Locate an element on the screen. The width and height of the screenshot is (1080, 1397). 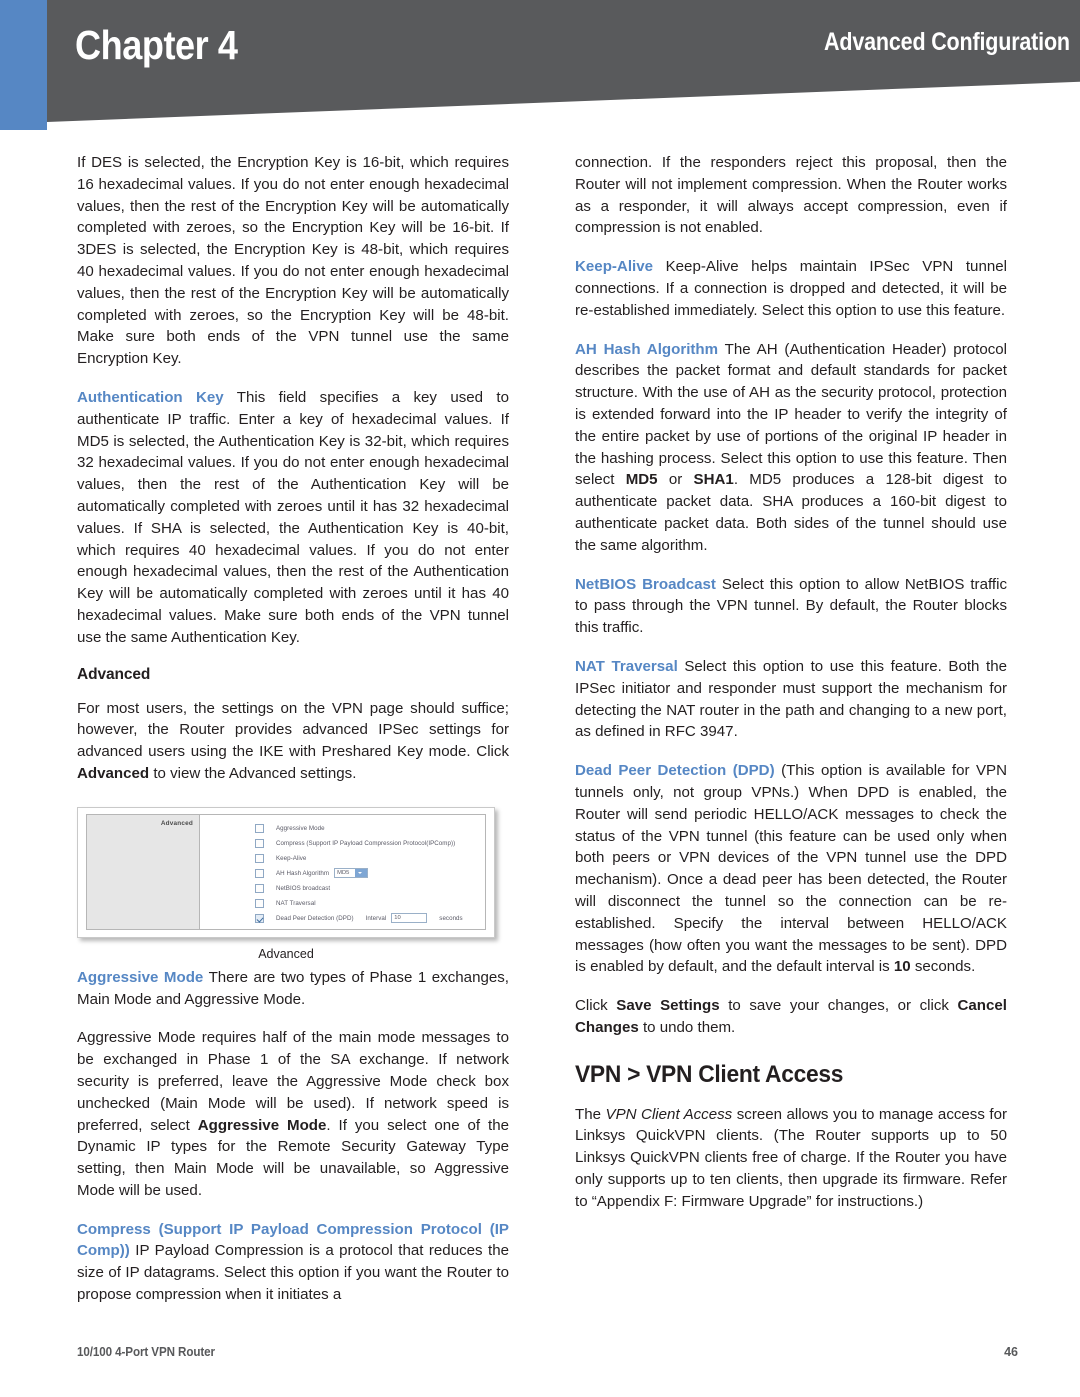
paragraph-text-part-2: or is located at coordinates (675, 480).